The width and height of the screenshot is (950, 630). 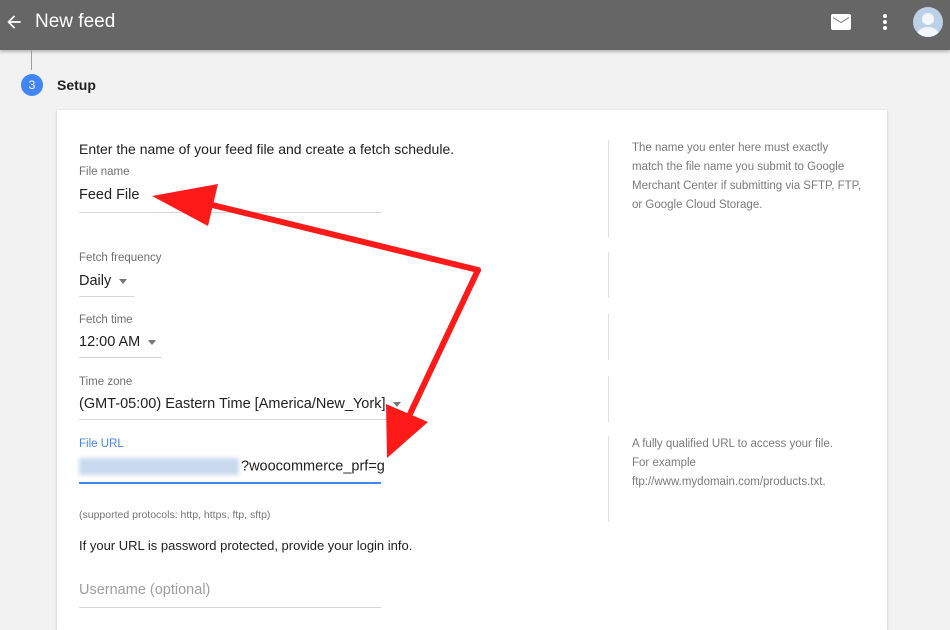 What do you see at coordinates (110, 342) in the screenshot?
I see `fetch-time-value: 12:00 AM` at bounding box center [110, 342].